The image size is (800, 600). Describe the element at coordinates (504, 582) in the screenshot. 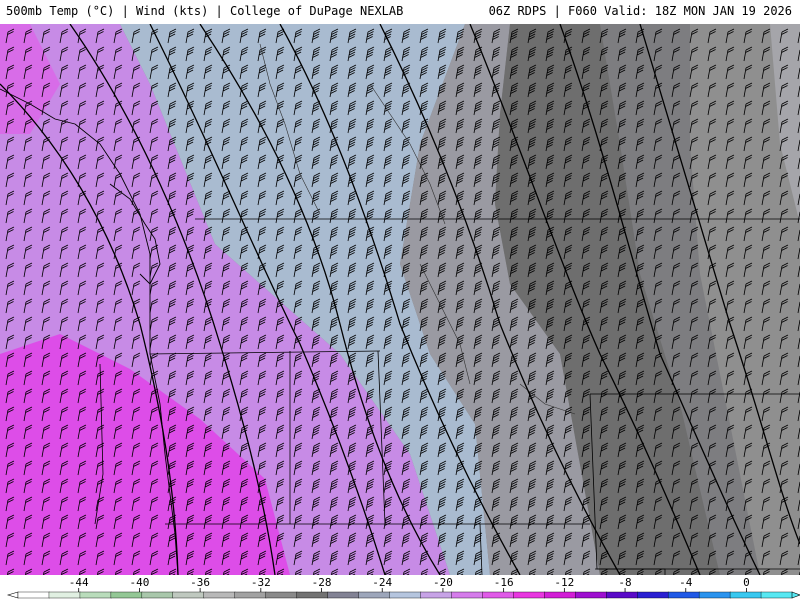

I see `colorbar-tick-label: -16` at that location.